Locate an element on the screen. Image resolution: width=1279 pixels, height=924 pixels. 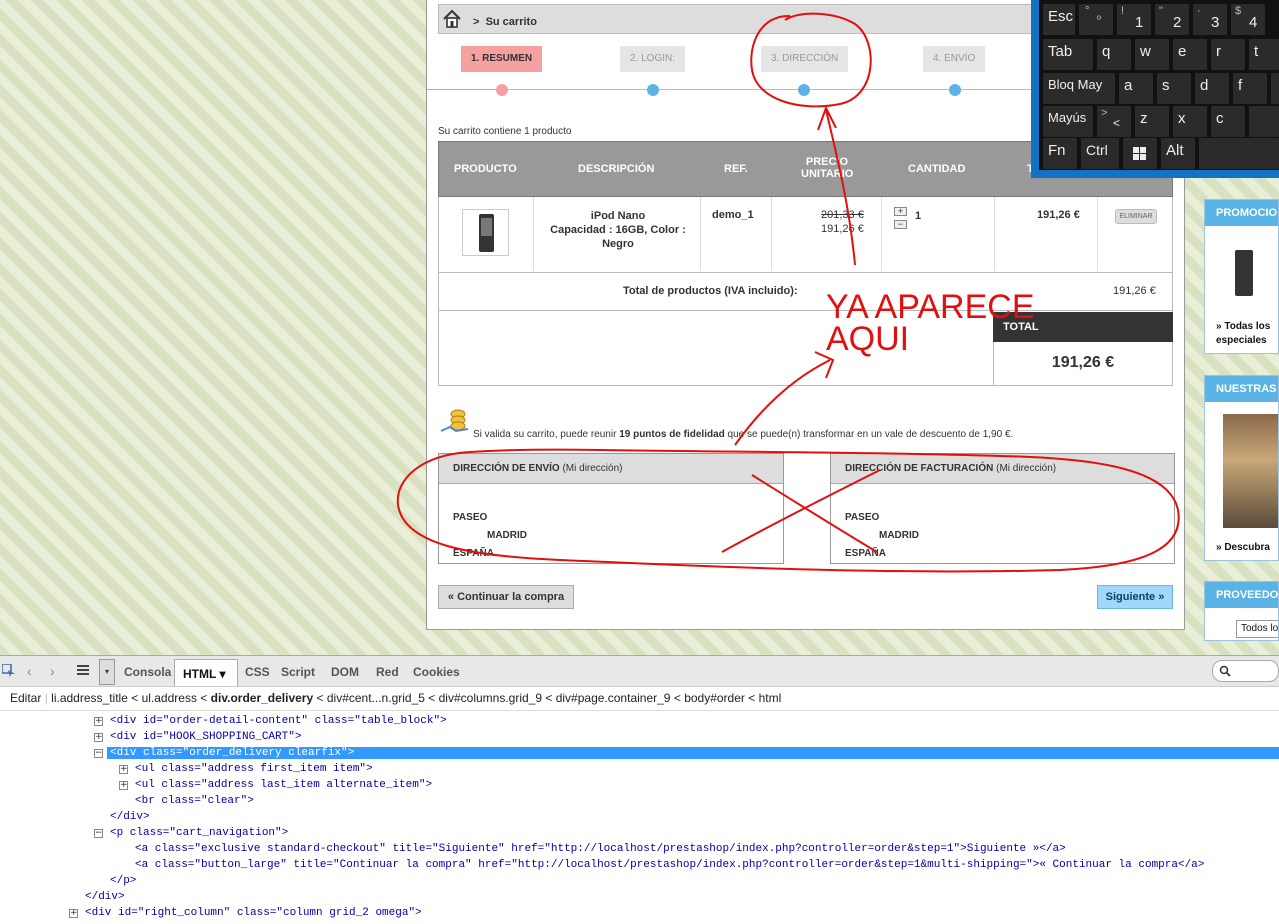
key-w: w is located at coordinates (1152, 54).